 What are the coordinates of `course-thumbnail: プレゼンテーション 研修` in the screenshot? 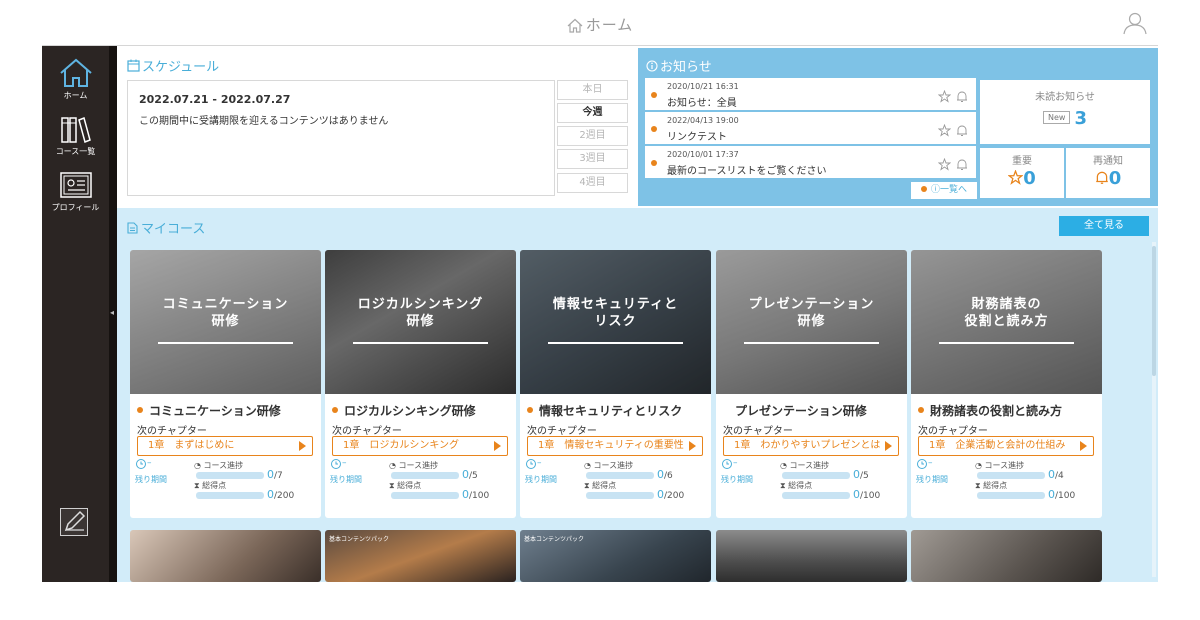 It's located at (811, 322).